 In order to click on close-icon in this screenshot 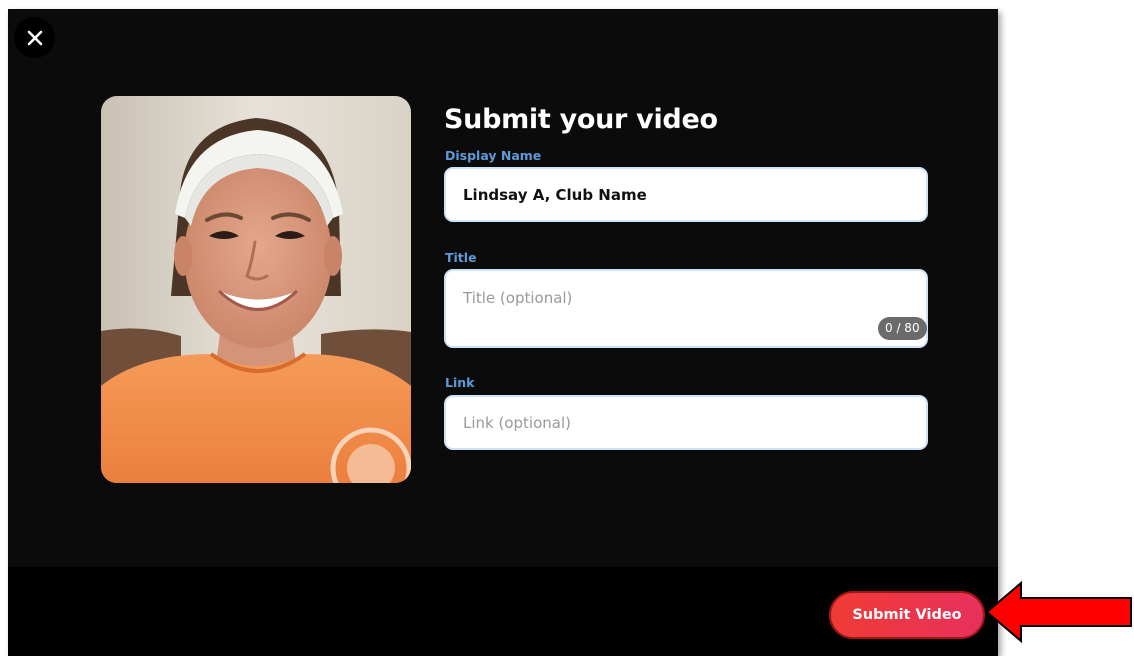, I will do `click(34, 37)`.